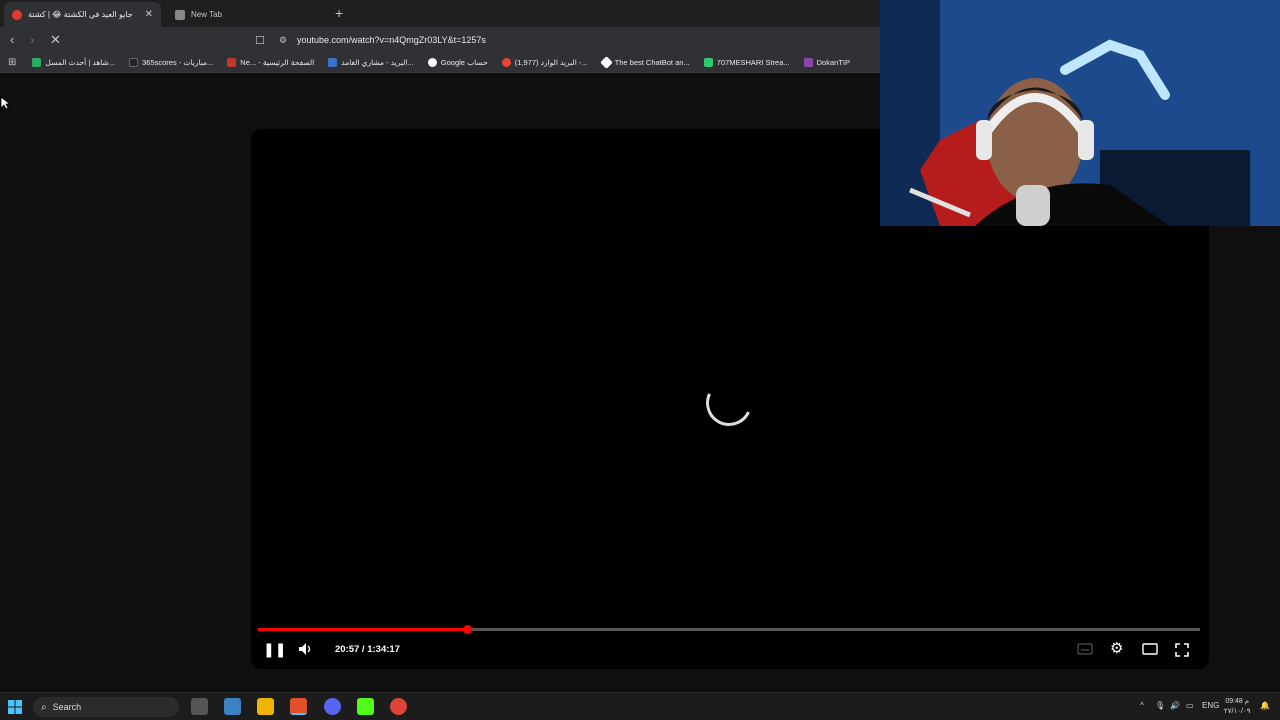  Describe the element at coordinates (339, 13) in the screenshot. I see `new-tab-button: +` at that location.